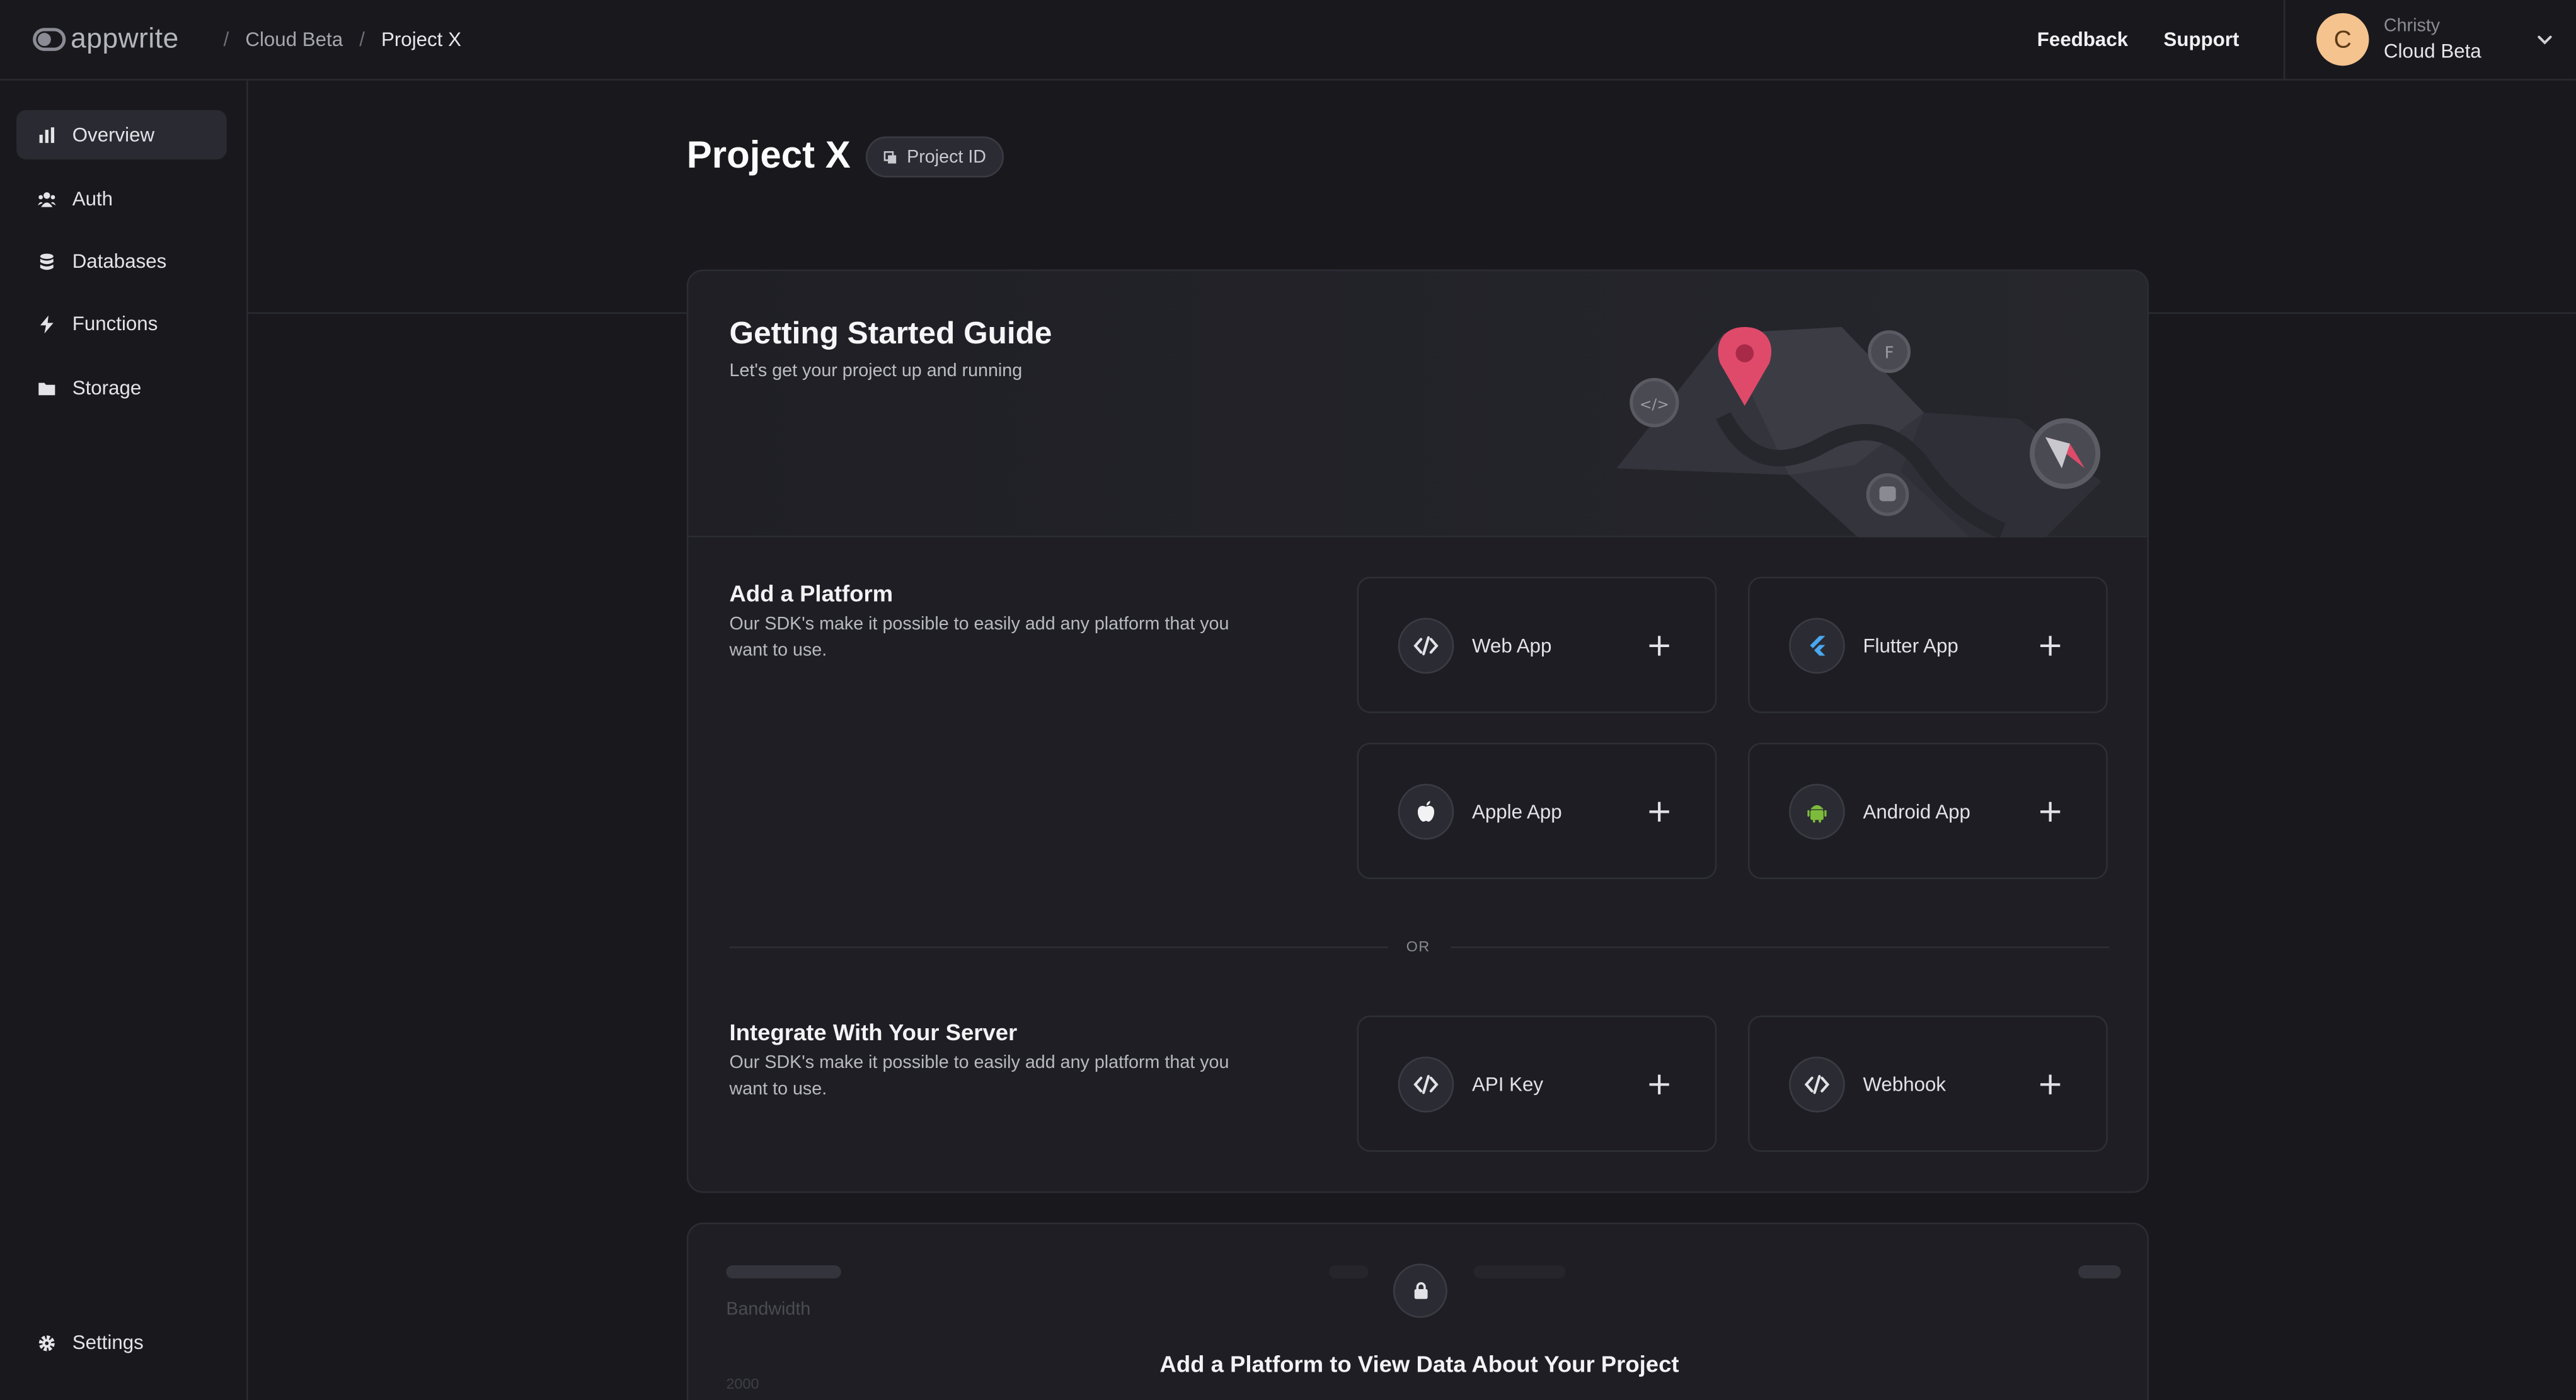 This screenshot has width=2576, height=1400. Describe the element at coordinates (2202, 39) in the screenshot. I see `support-button: Support` at that location.